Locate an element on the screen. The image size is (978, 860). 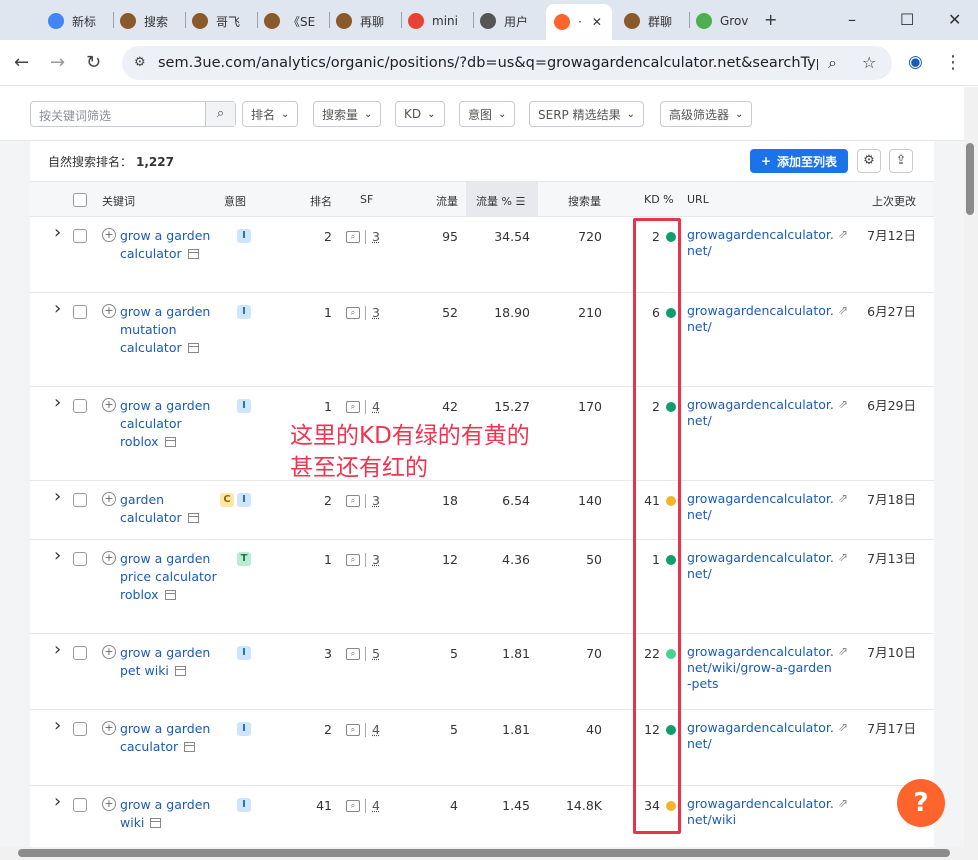
sf-count: 5 is located at coordinates (376, 653).